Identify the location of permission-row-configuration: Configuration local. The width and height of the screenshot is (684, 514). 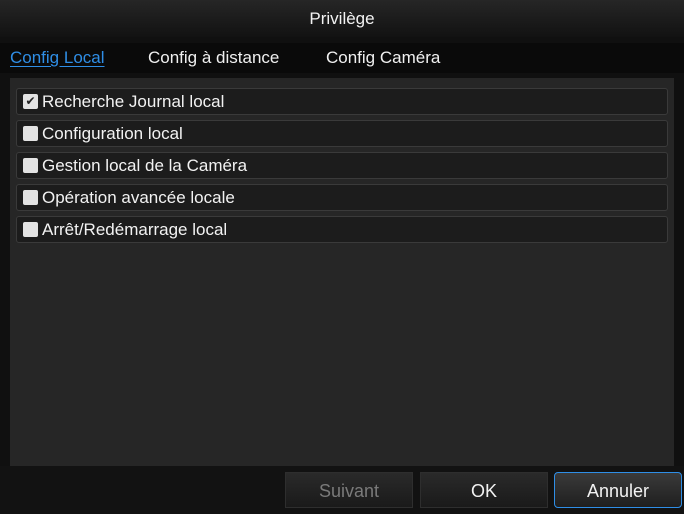
(342, 133).